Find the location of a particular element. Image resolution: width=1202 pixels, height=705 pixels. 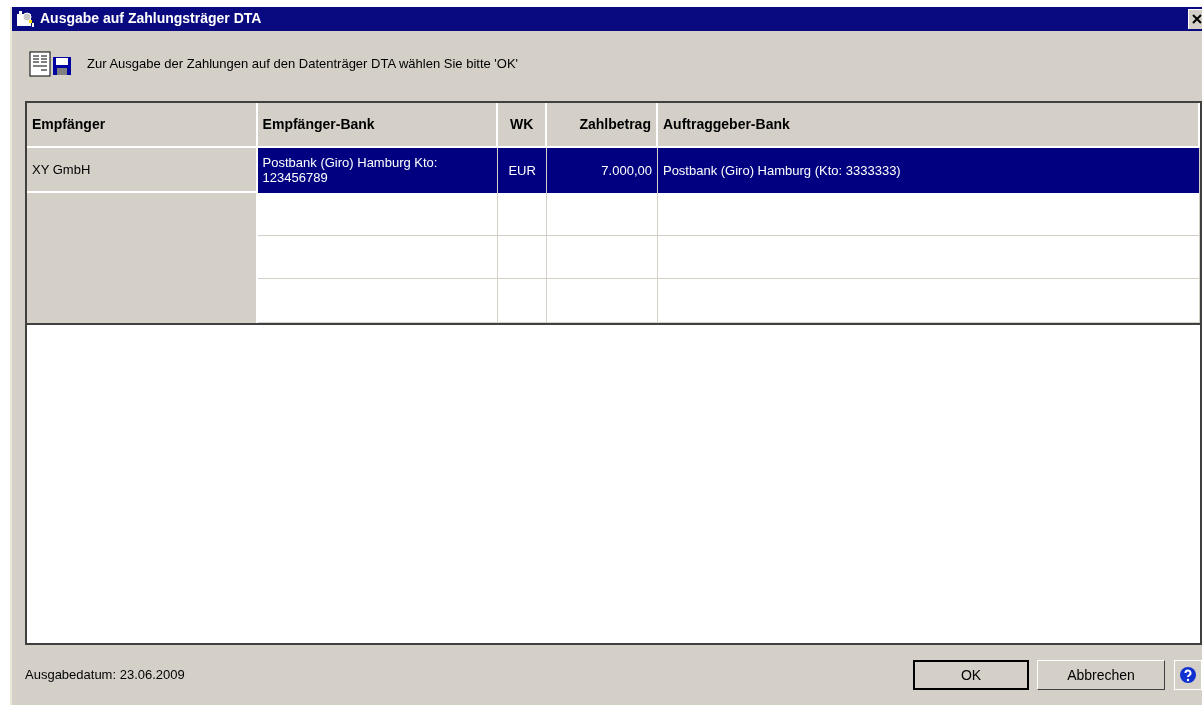

cancel-button: Abbrechen is located at coordinates (1101, 675).